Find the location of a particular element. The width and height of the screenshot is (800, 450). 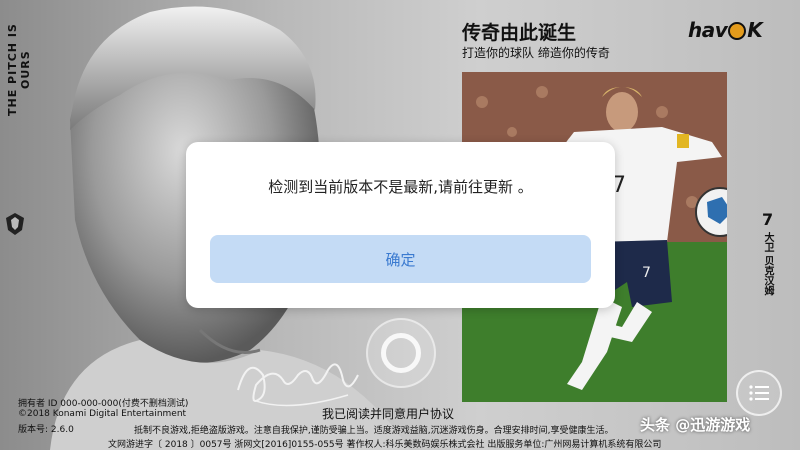

menu-button is located at coordinates (759, 393).